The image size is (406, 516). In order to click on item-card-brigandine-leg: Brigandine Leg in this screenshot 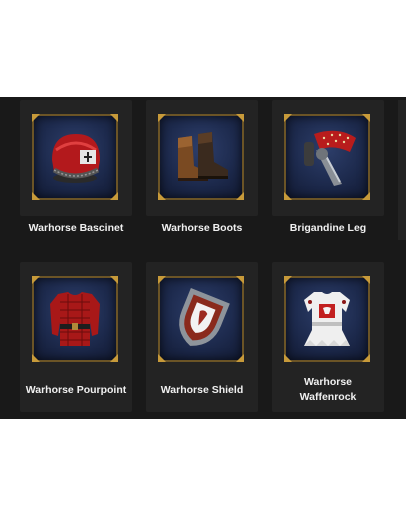, I will do `click(328, 167)`.